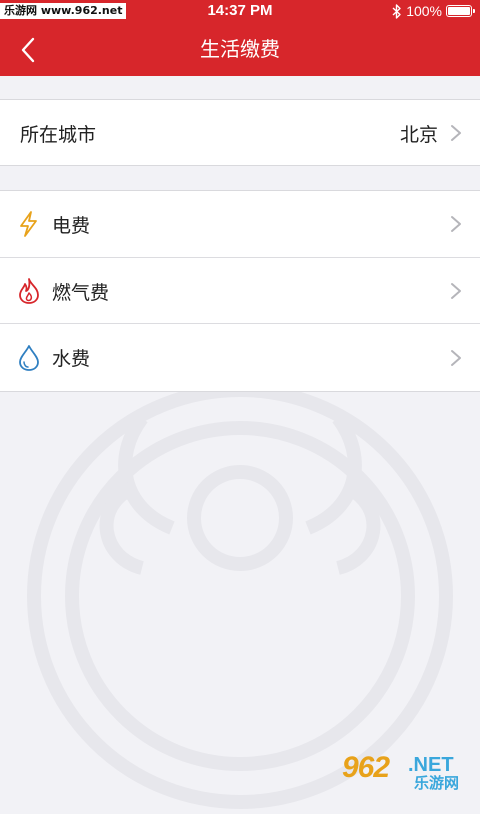  Describe the element at coordinates (240, 224) in the screenshot. I see `list-item-electricity: 电费` at that location.